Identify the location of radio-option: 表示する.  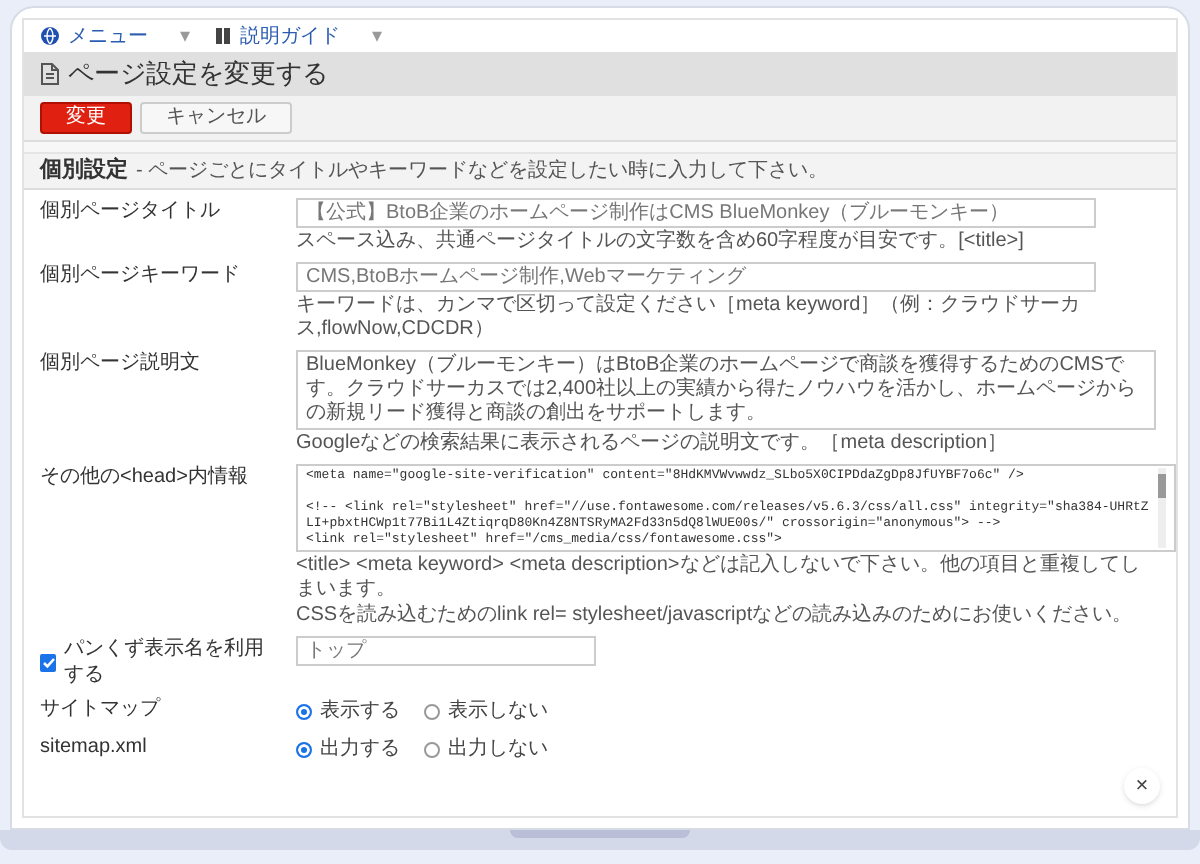
(348, 711).